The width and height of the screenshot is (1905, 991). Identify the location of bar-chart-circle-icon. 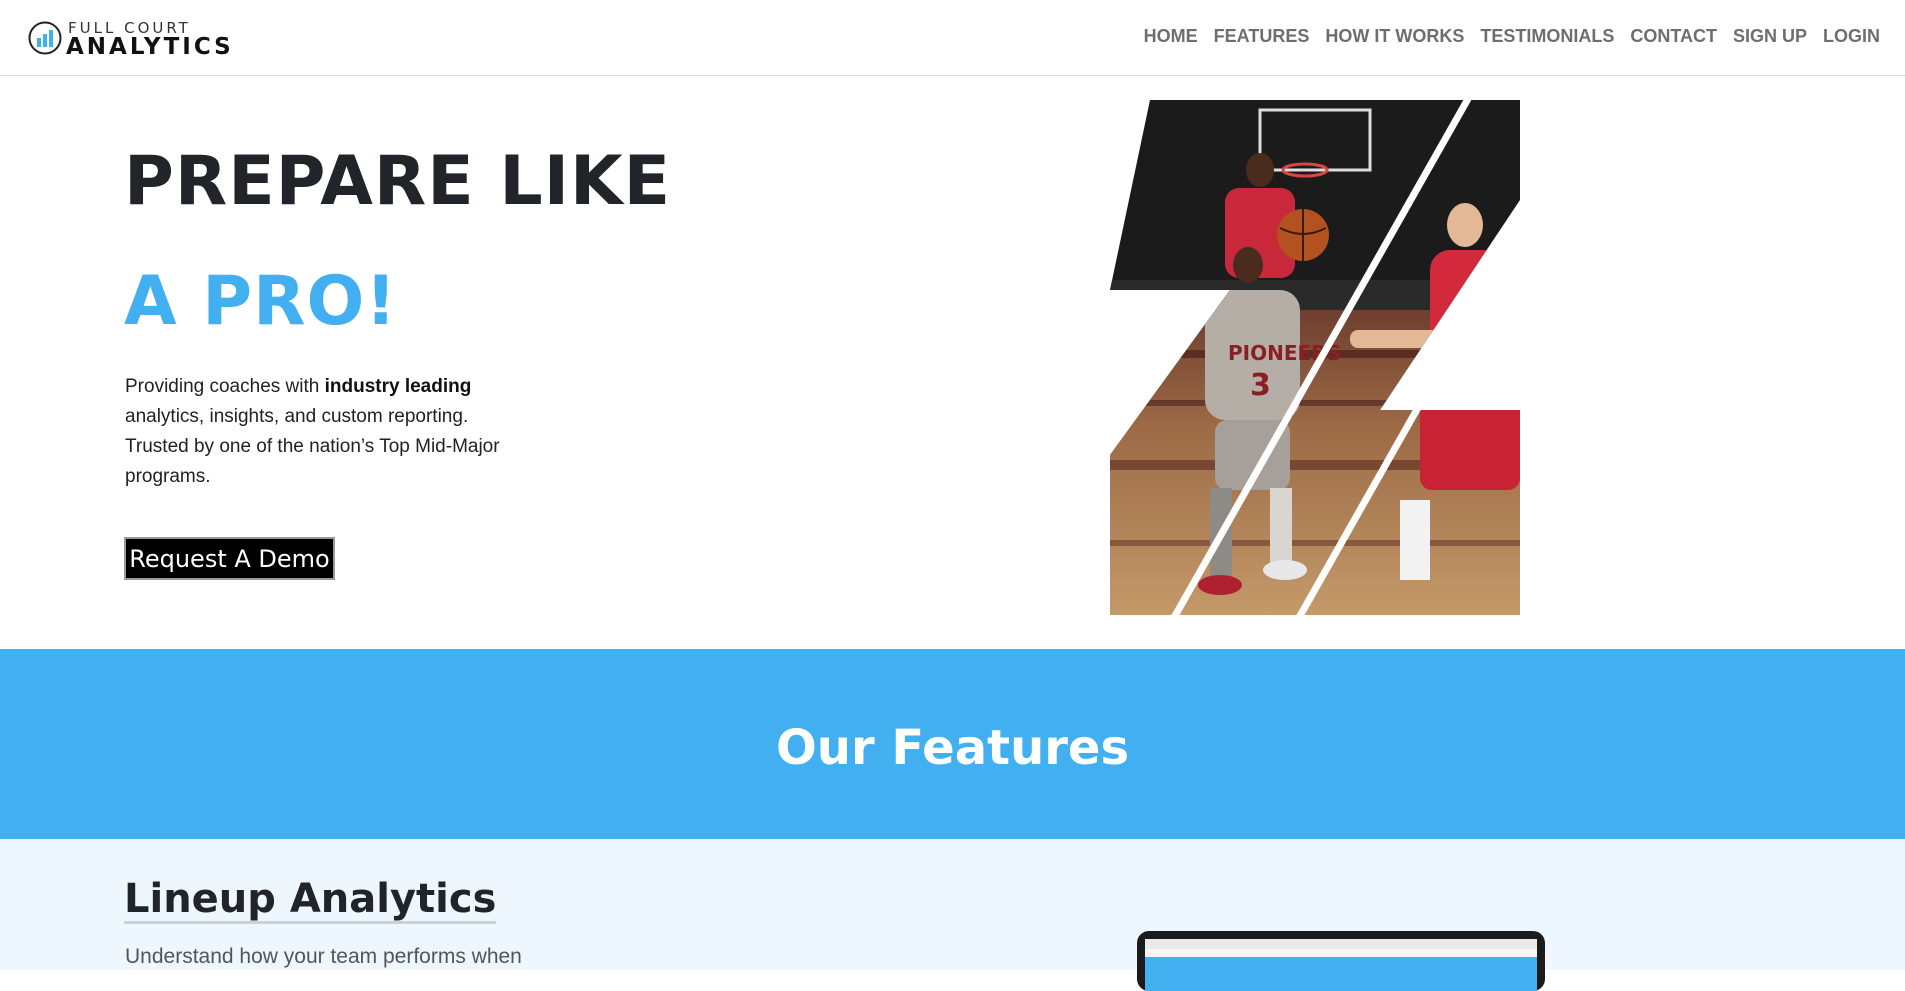
(45, 38).